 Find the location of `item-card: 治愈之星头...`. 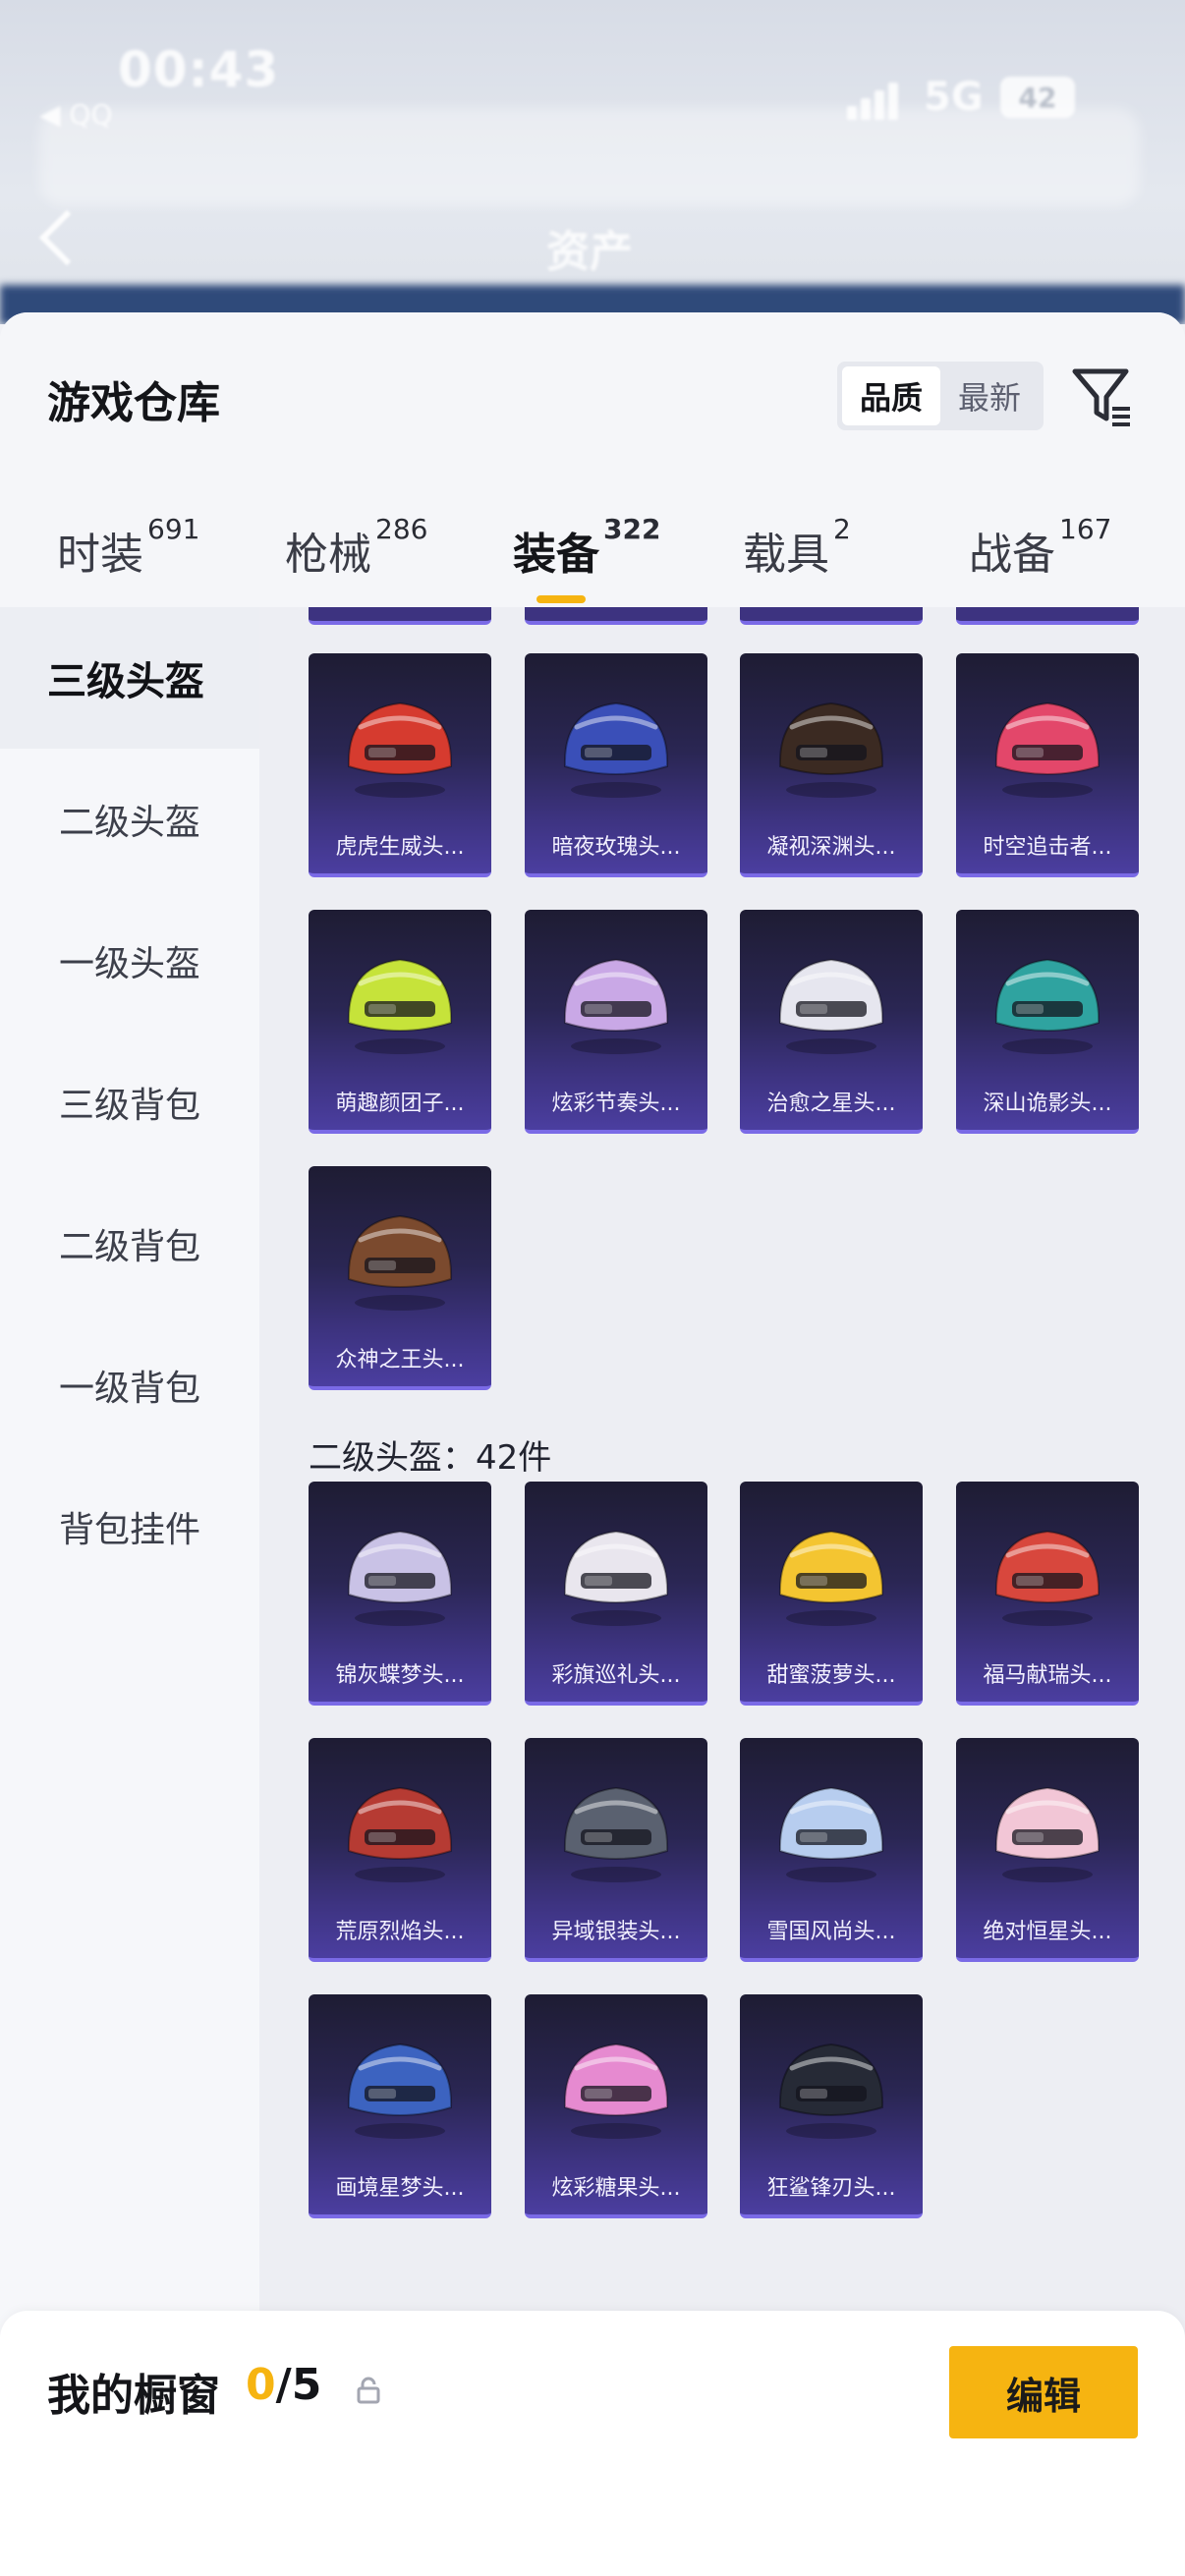

item-card: 治愈之星头... is located at coordinates (832, 1022).